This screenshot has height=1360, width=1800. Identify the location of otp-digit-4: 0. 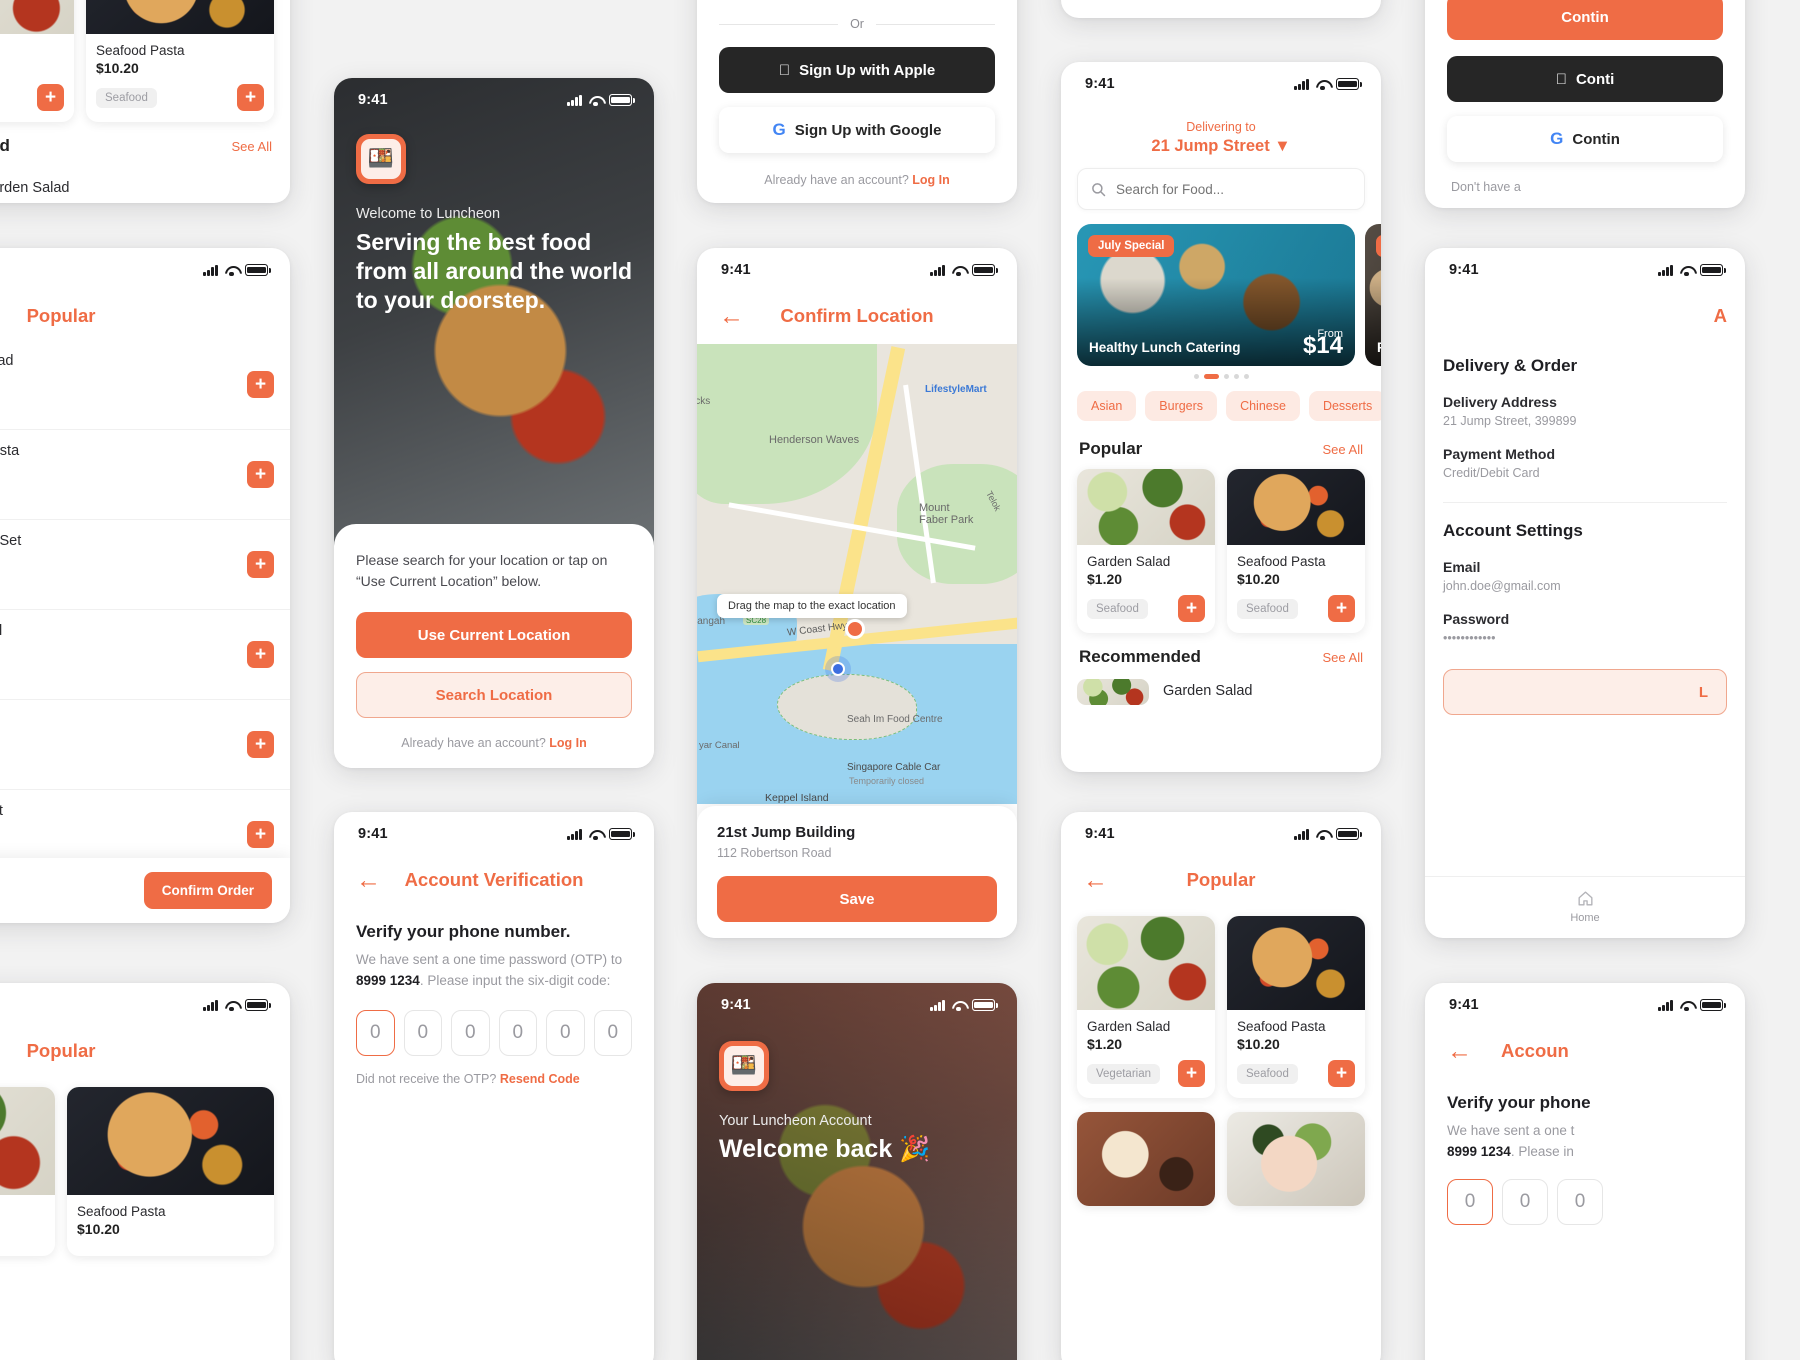
(517, 1032).